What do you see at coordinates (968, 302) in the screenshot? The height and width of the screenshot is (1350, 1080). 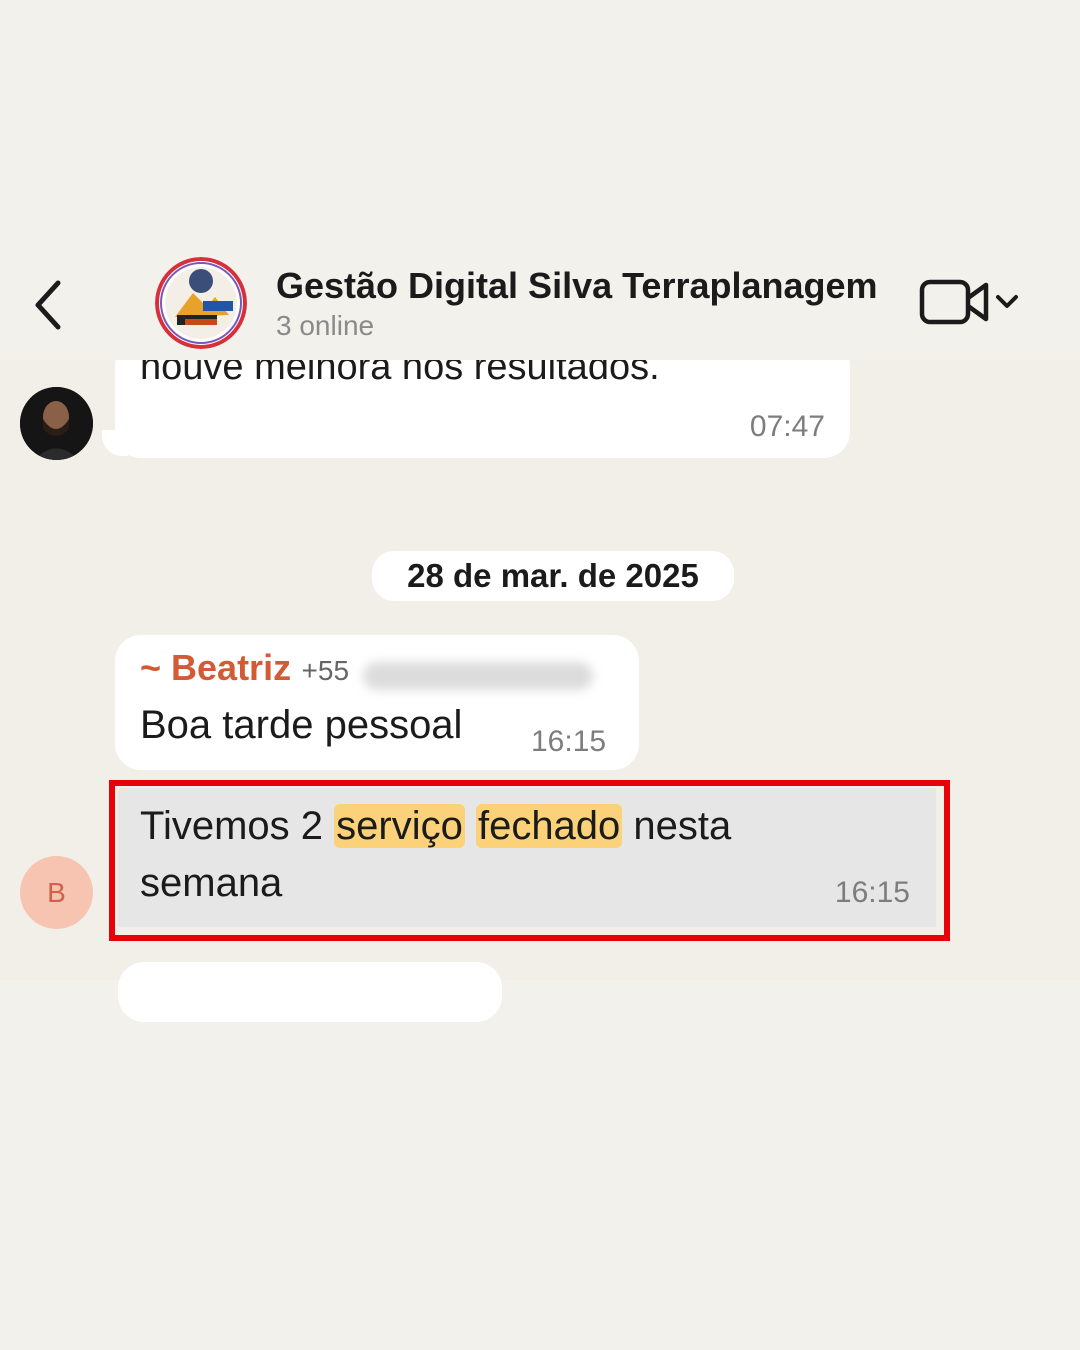 I see `video-call-icon` at bounding box center [968, 302].